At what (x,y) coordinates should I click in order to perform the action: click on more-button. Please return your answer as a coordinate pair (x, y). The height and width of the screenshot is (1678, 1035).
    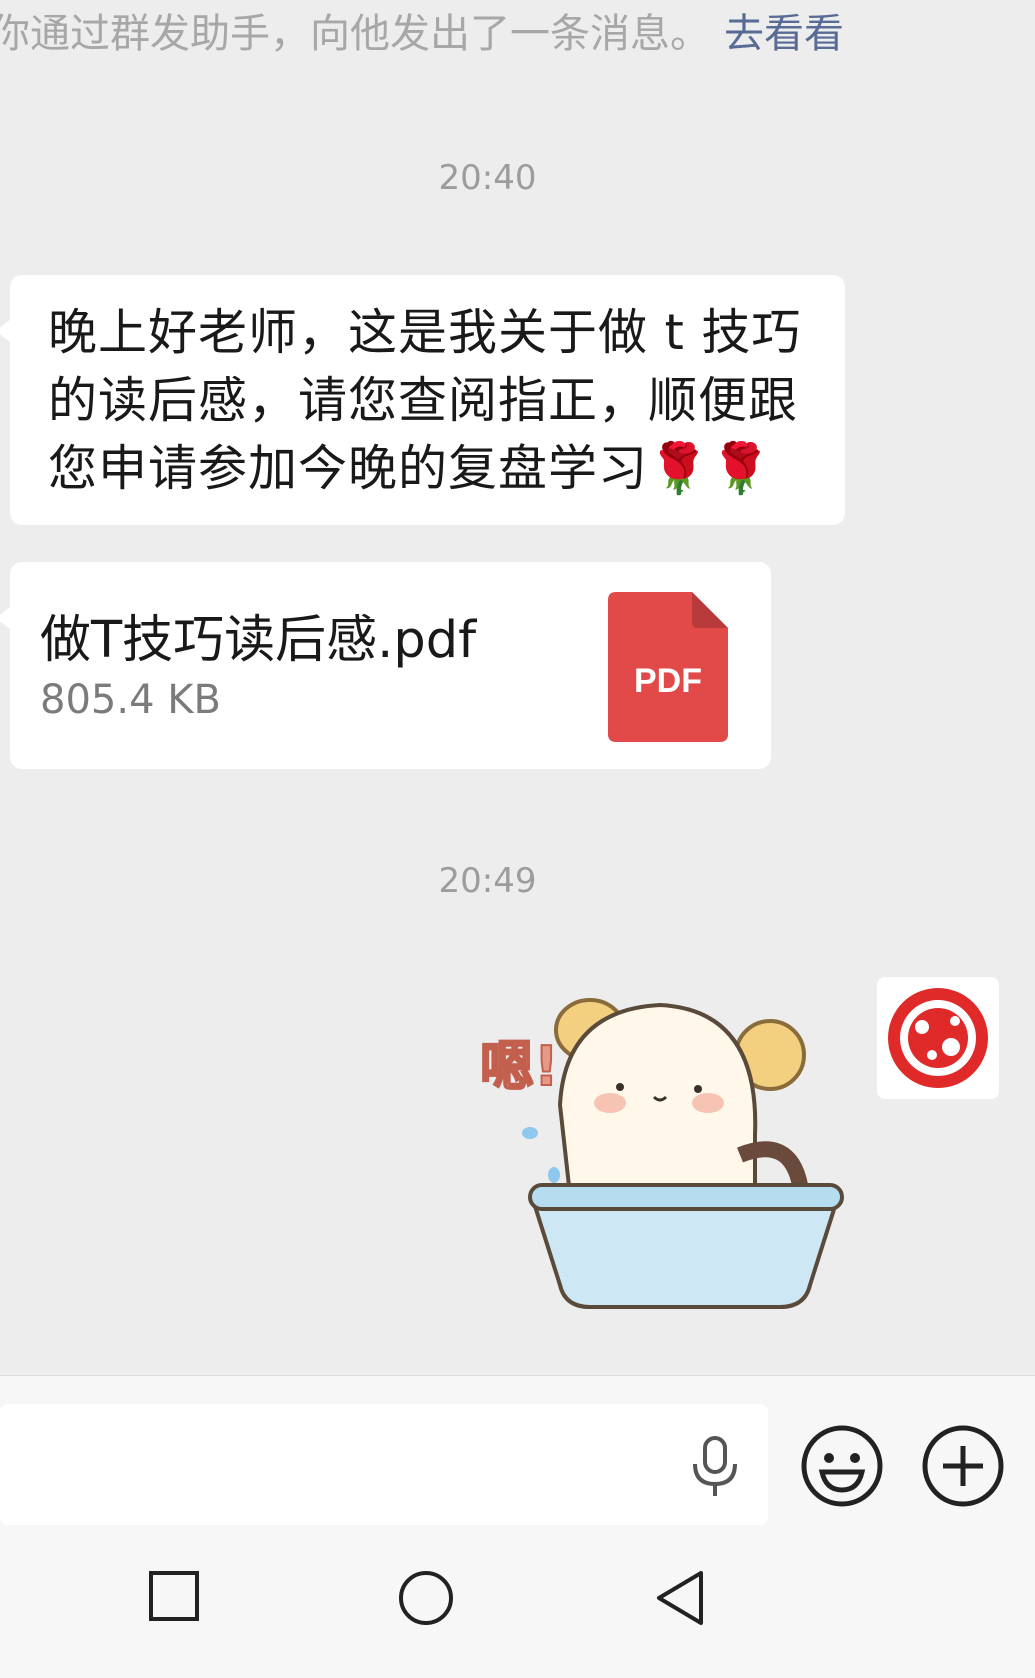
    Looking at the image, I should click on (963, 1468).